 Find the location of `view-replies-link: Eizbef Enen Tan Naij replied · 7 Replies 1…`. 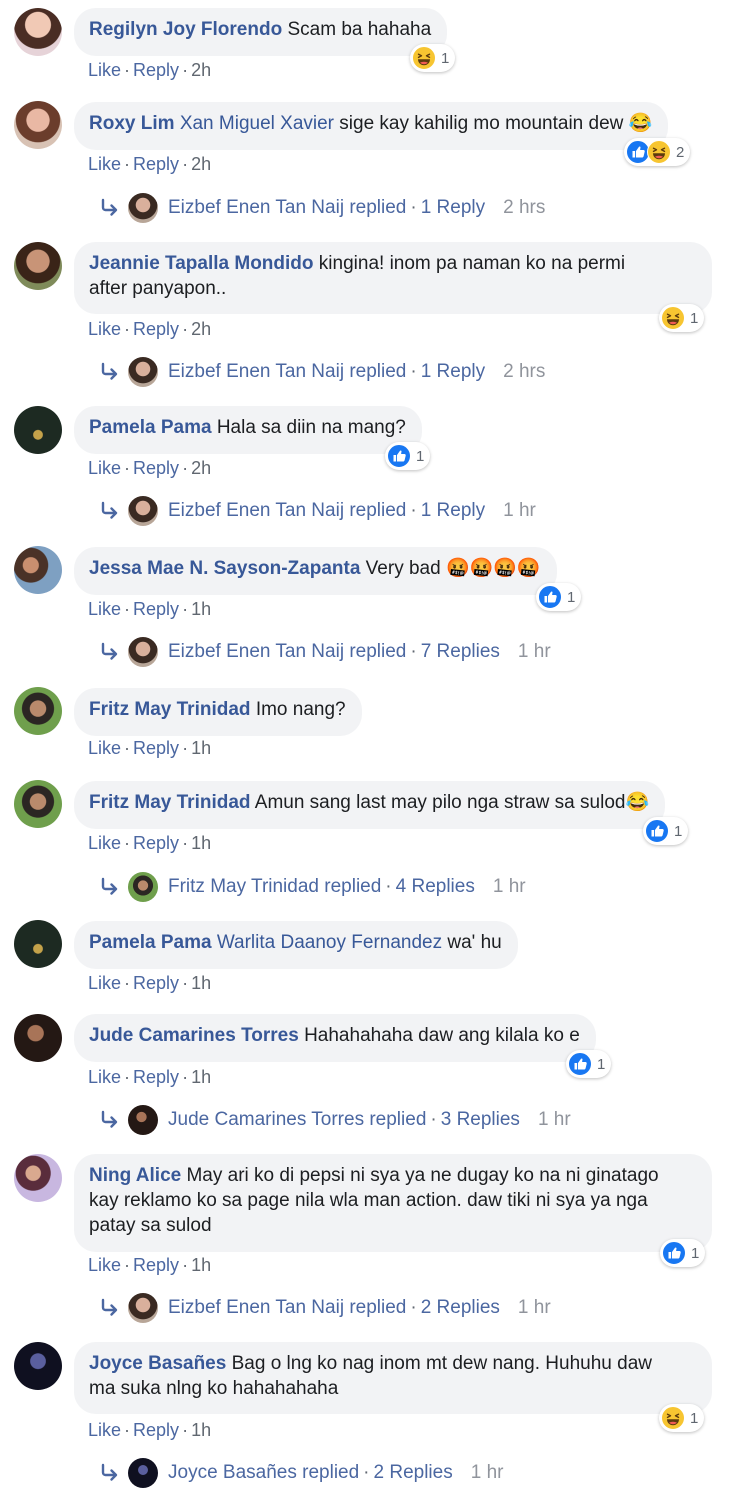

view-replies-link: Eizbef Enen Tan Naij replied · 7 Replies 1… is located at coordinates (324, 652).